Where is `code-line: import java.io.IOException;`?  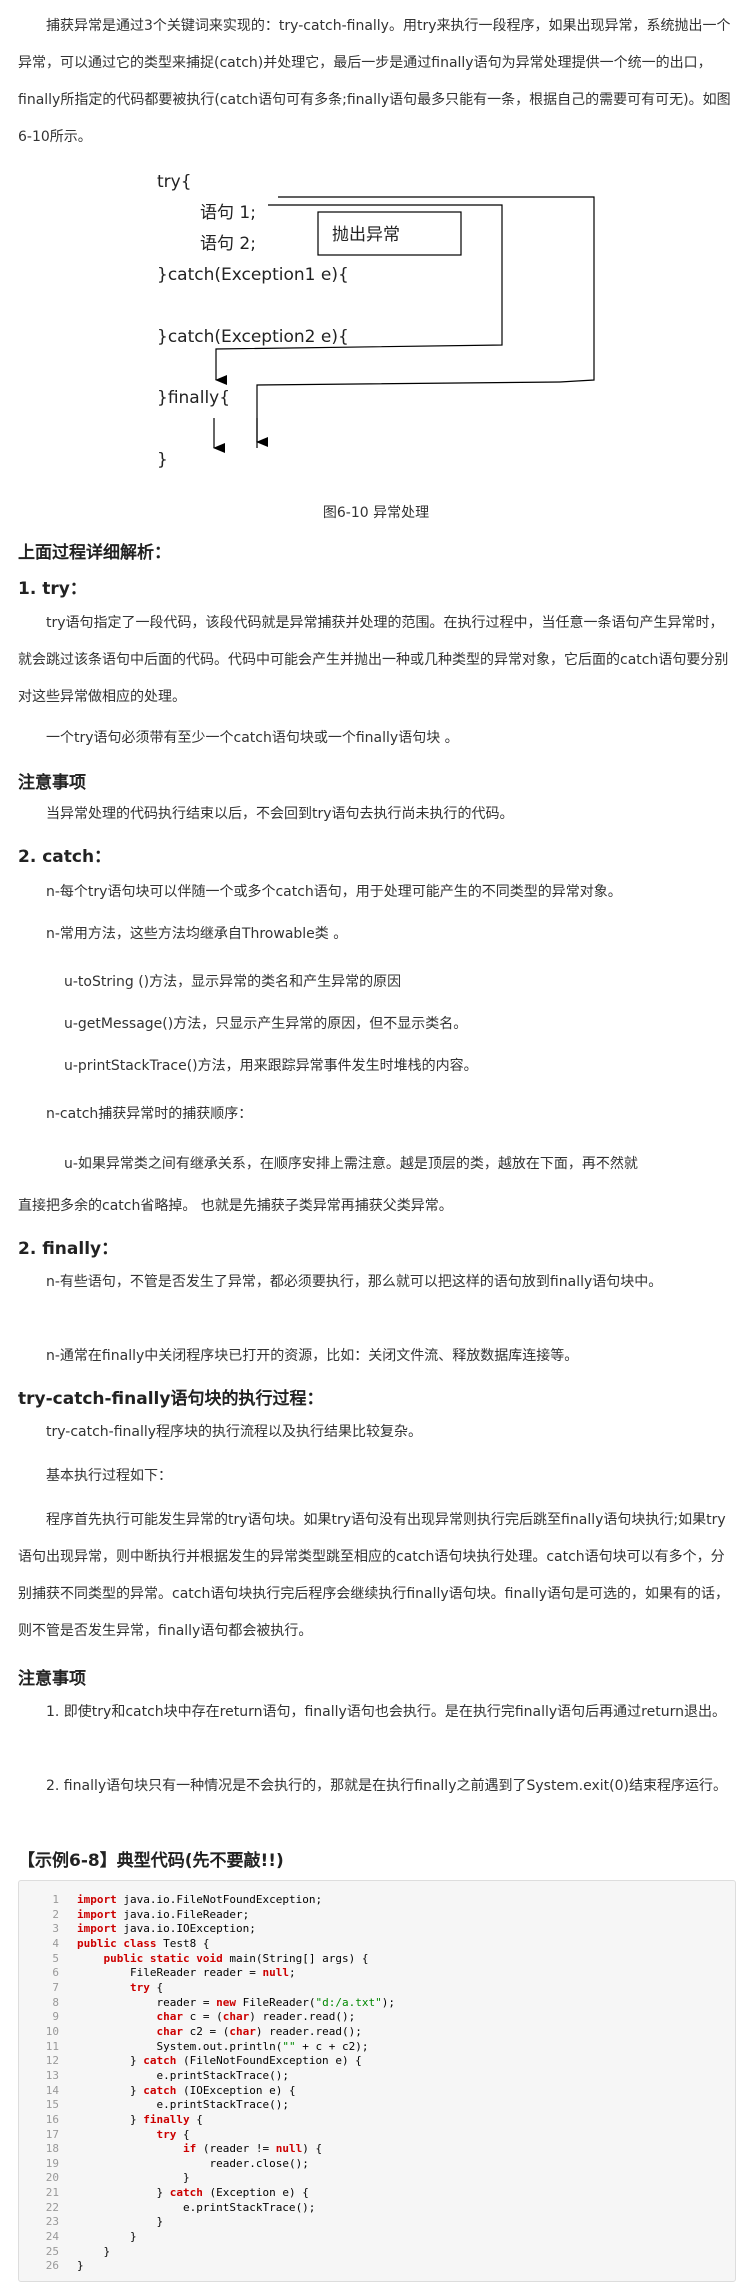 code-line: import java.io.IOException; is located at coordinates (166, 1929).